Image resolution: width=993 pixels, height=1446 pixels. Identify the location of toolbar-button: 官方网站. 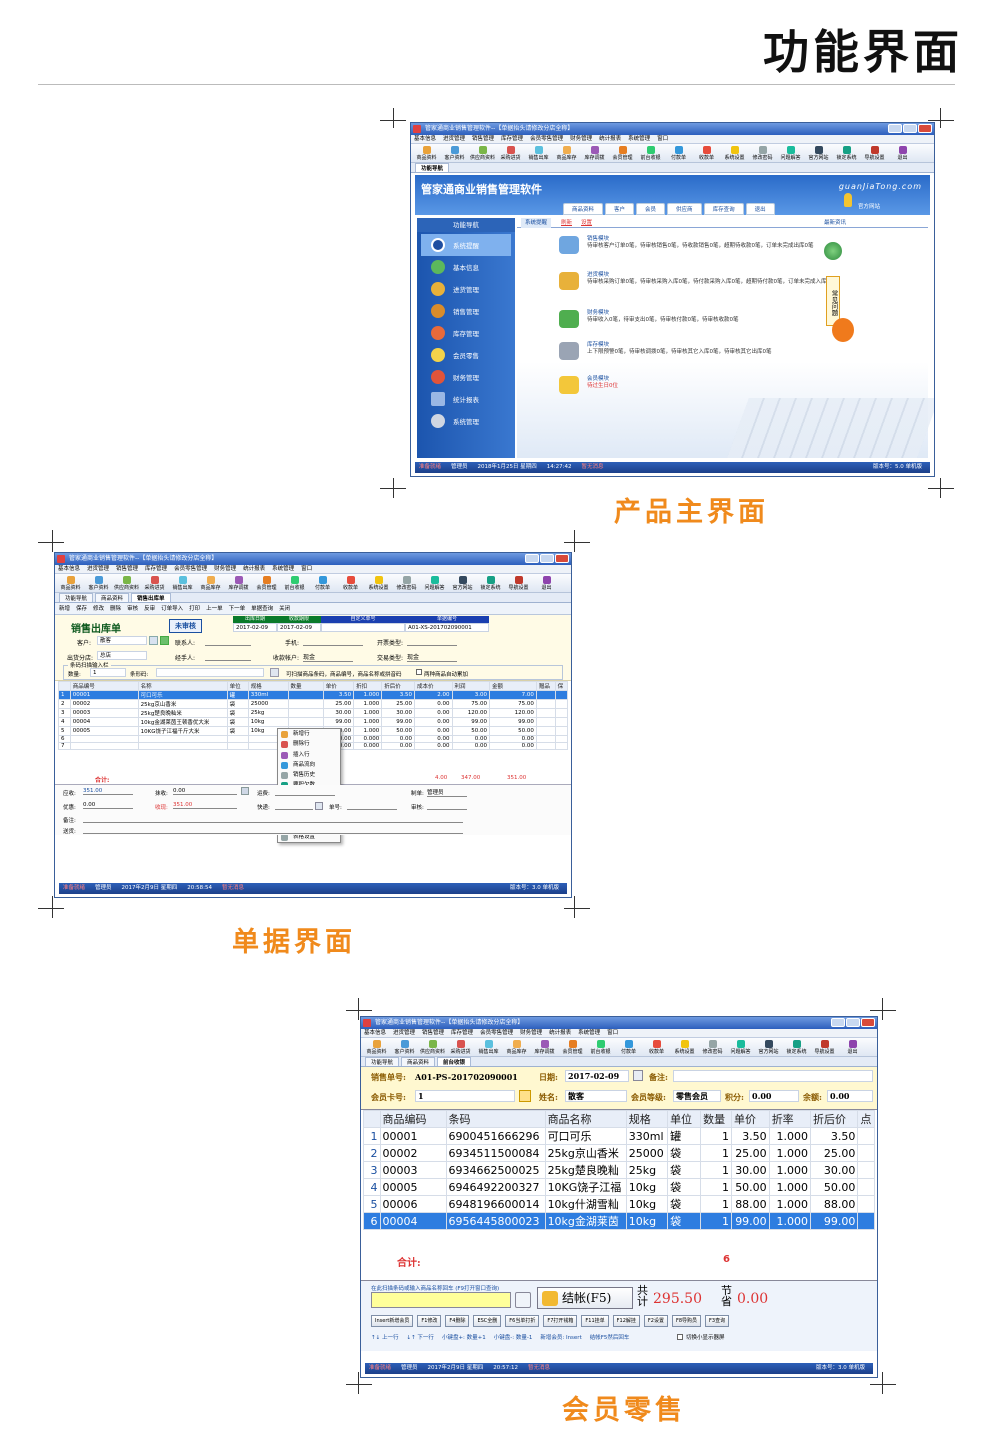
(462, 583).